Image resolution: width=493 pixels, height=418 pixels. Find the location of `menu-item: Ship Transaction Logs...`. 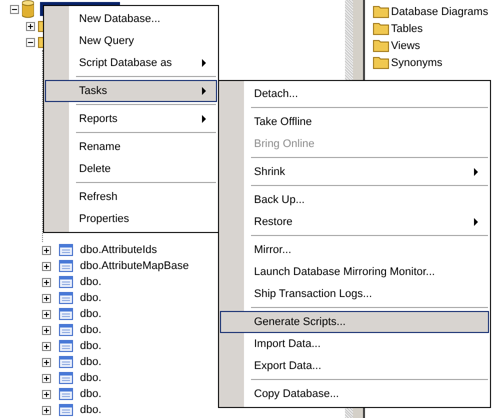

menu-item: Ship Transaction Logs... is located at coordinates (354, 294).